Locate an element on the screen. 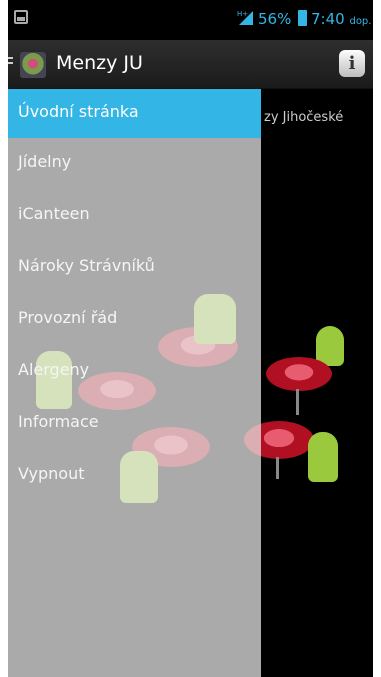  menu-item-icanteen: iCanteen is located at coordinates (134, 216).